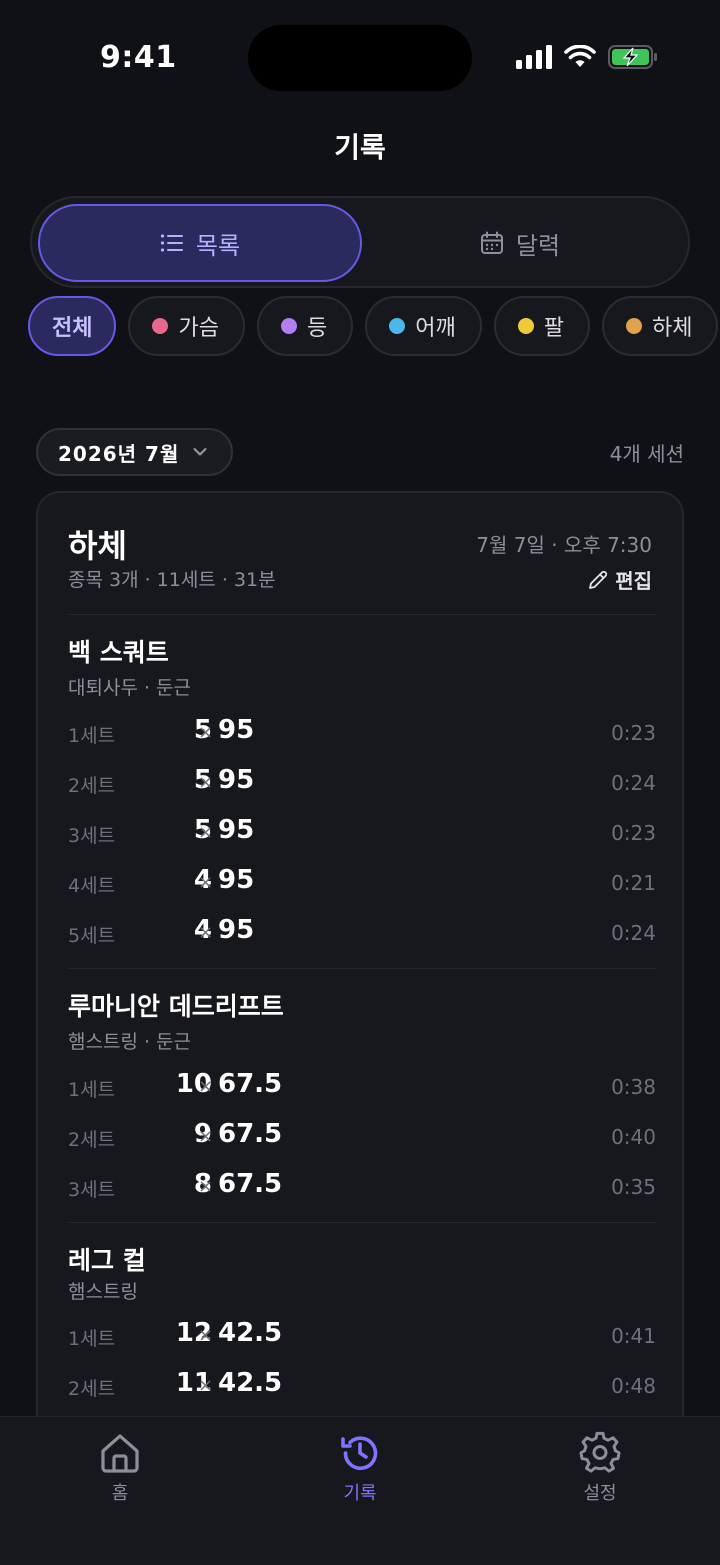  I want to click on tab-settings: 설정, so click(600, 1468).